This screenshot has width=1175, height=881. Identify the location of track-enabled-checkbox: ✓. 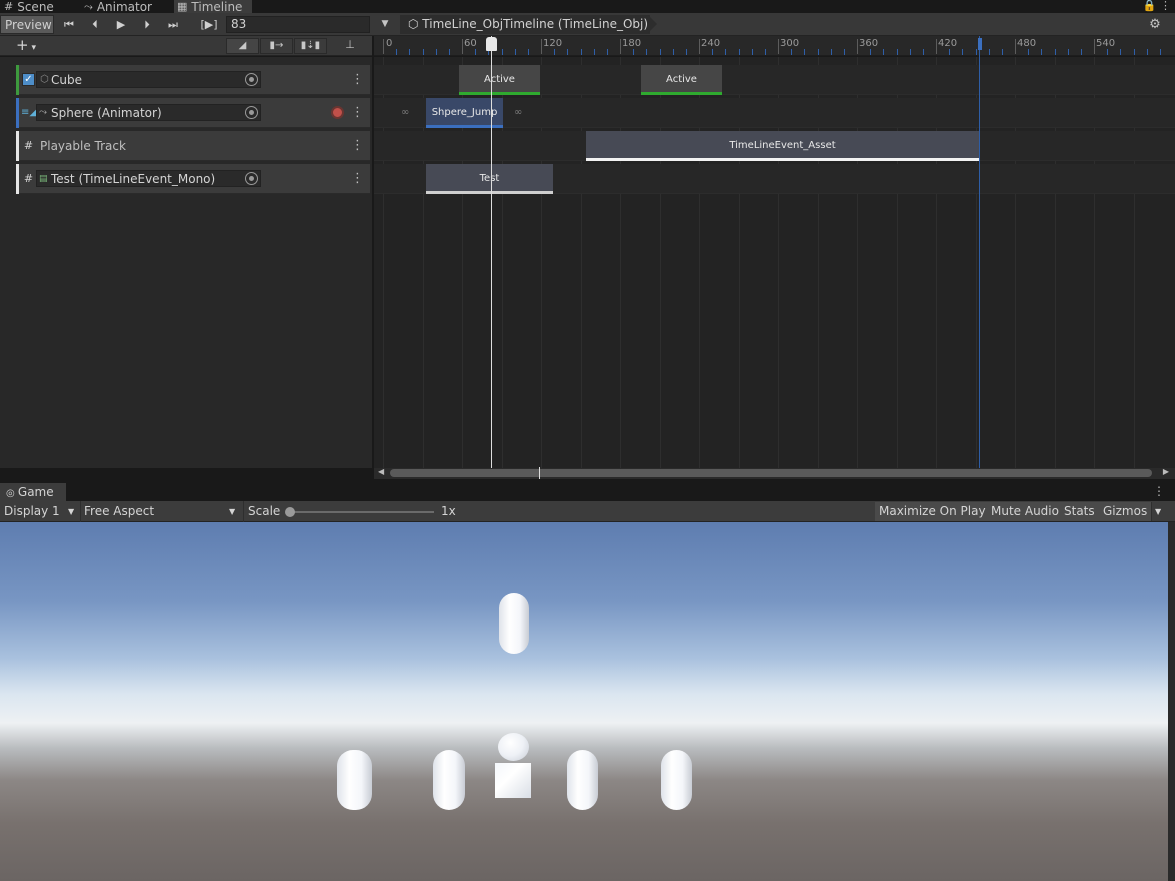
(28, 79).